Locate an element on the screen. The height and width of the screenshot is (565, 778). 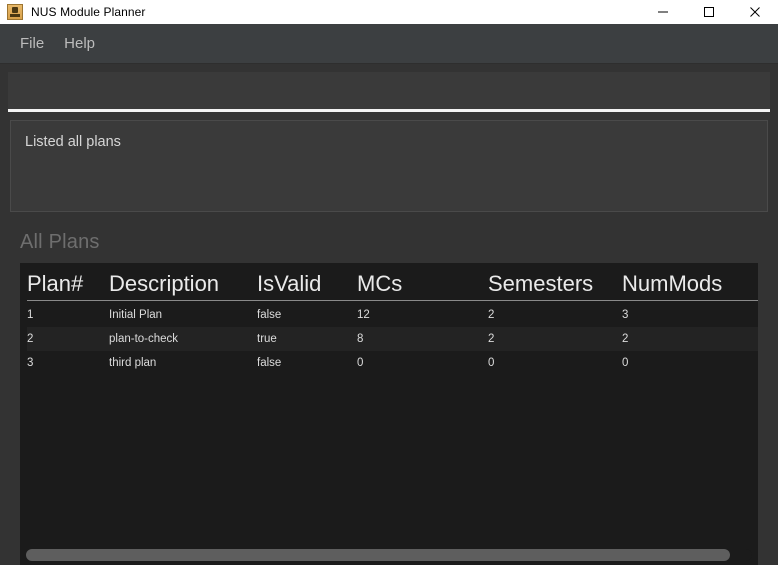
cell-semesters: 0 is located at coordinates (555, 363).